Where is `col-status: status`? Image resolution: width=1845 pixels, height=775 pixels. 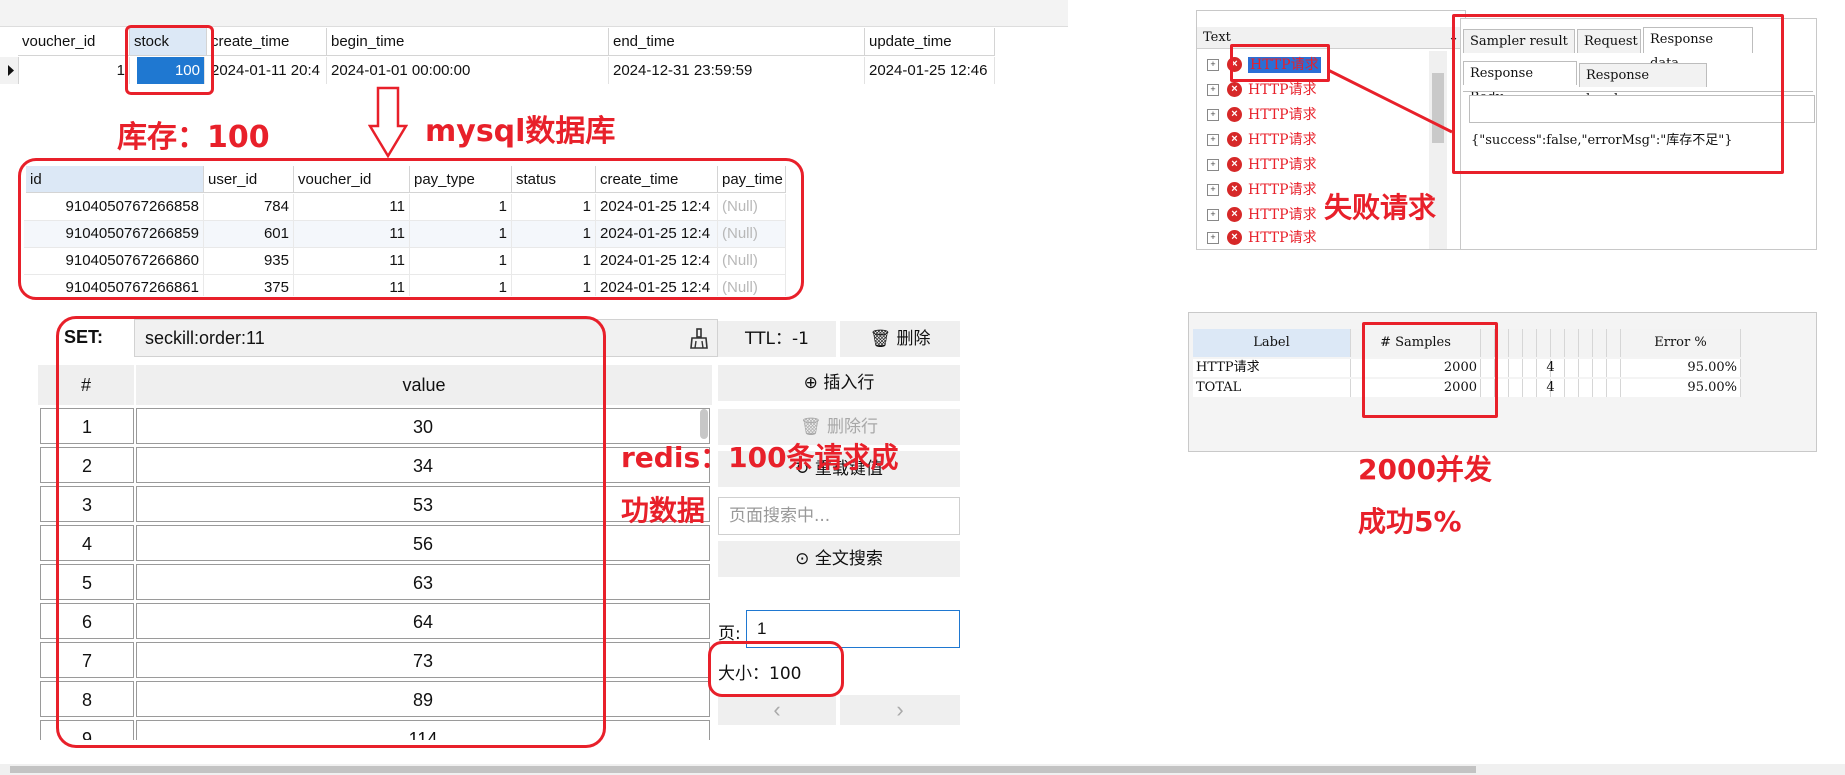
col-status: status is located at coordinates (554, 179).